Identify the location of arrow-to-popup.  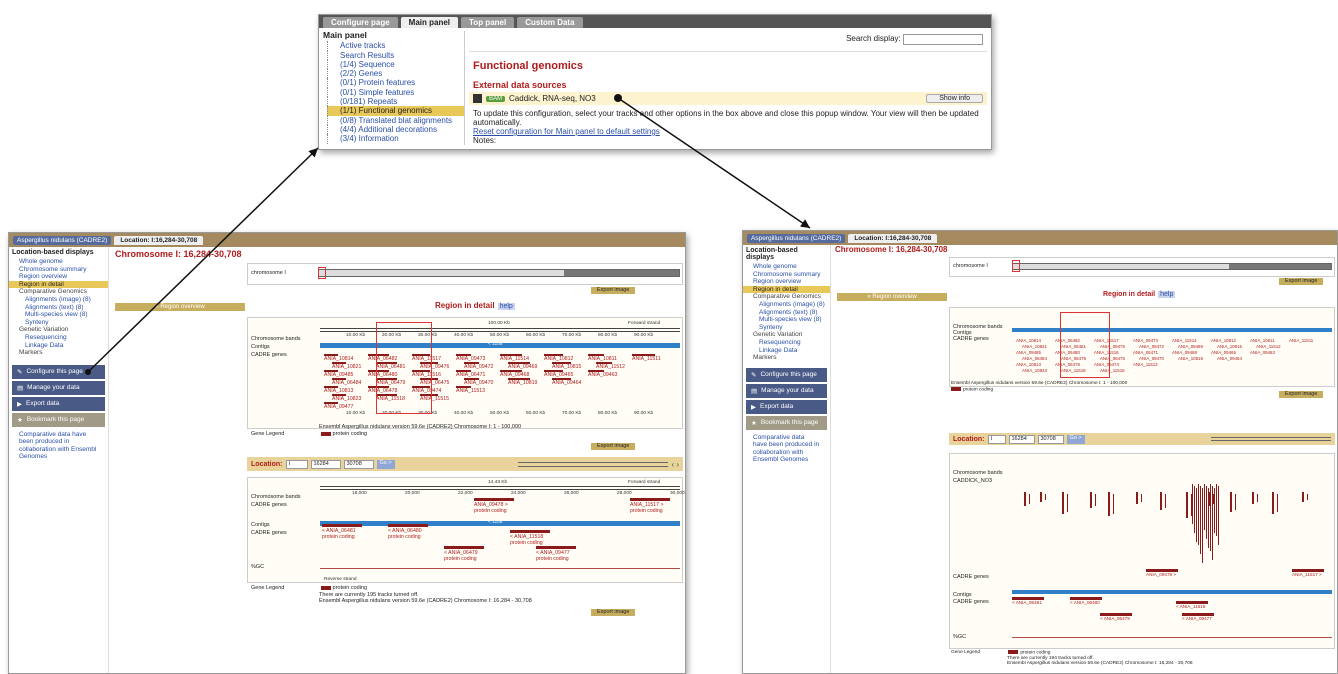
(203, 260).